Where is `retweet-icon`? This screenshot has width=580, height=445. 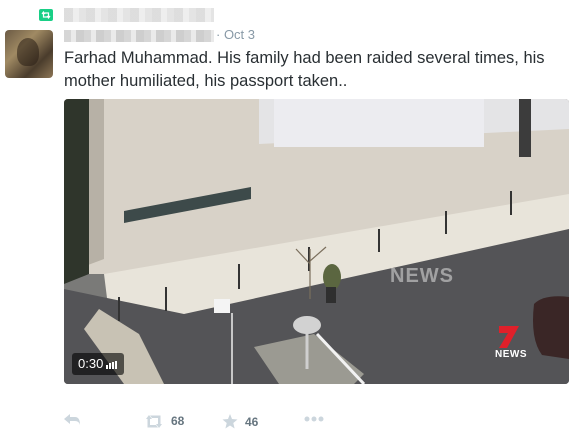
retweet-icon is located at coordinates (154, 421).